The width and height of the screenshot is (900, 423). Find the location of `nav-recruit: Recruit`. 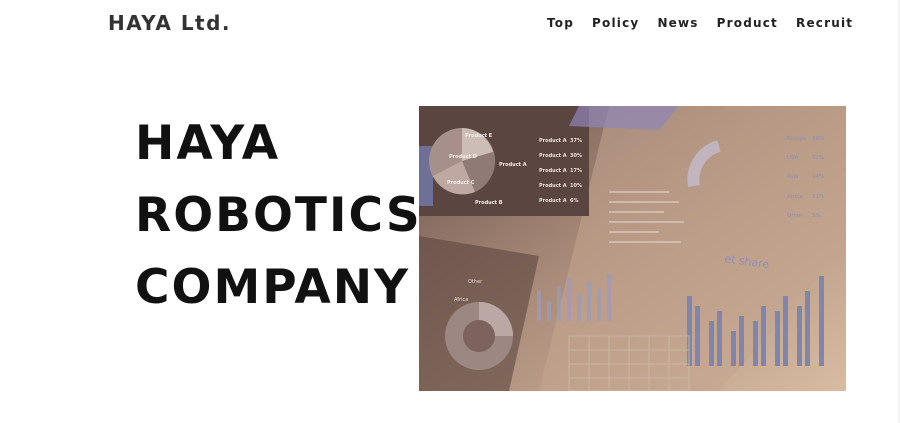

nav-recruit: Recruit is located at coordinates (824, 23).